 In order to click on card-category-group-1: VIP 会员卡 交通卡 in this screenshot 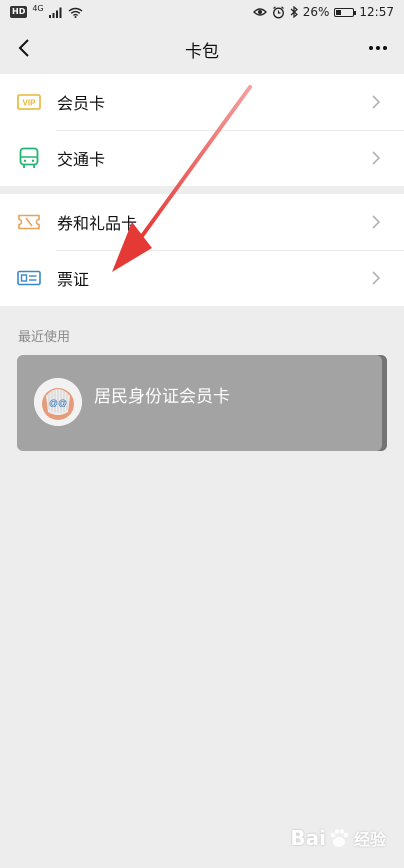, I will do `click(202, 130)`.